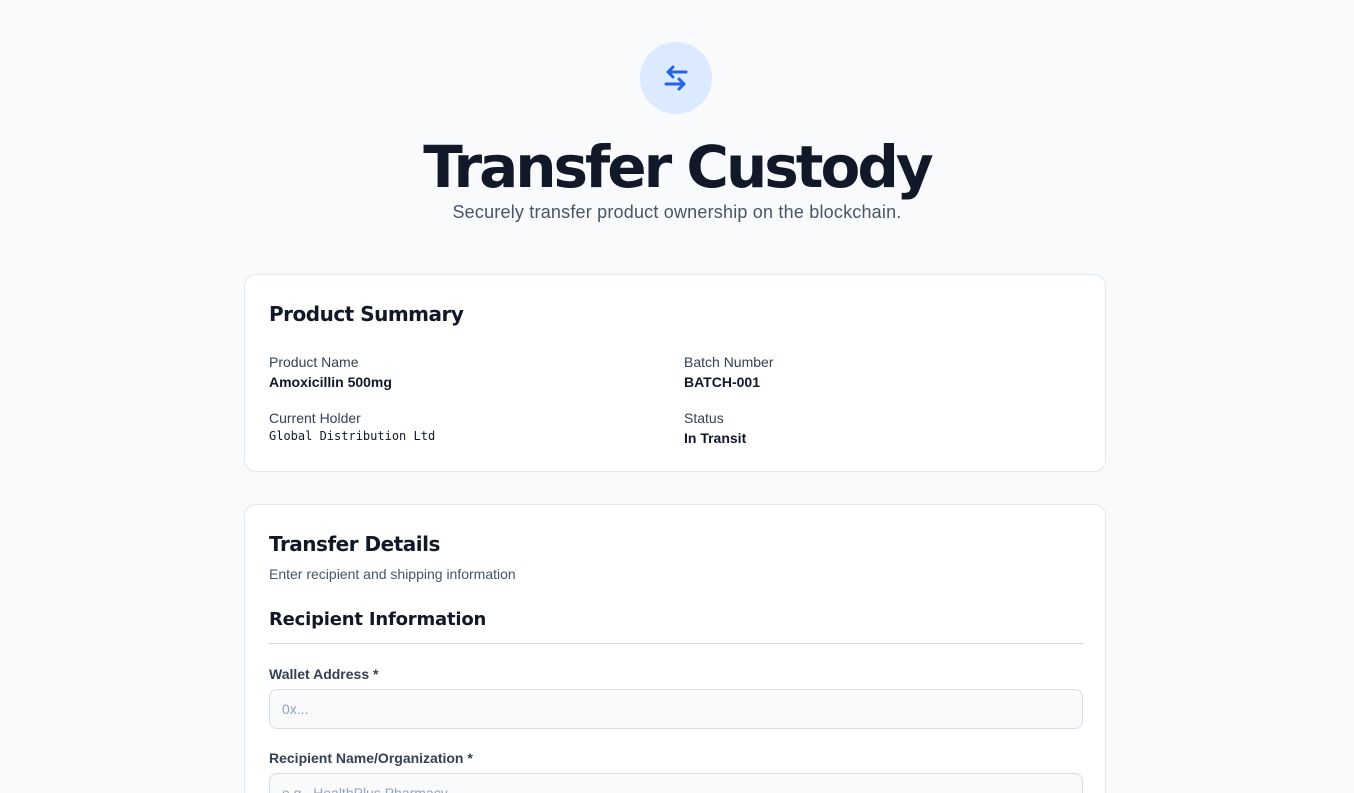  What do you see at coordinates (314, 362) in the screenshot?
I see `product-name-label: Product Name` at bounding box center [314, 362].